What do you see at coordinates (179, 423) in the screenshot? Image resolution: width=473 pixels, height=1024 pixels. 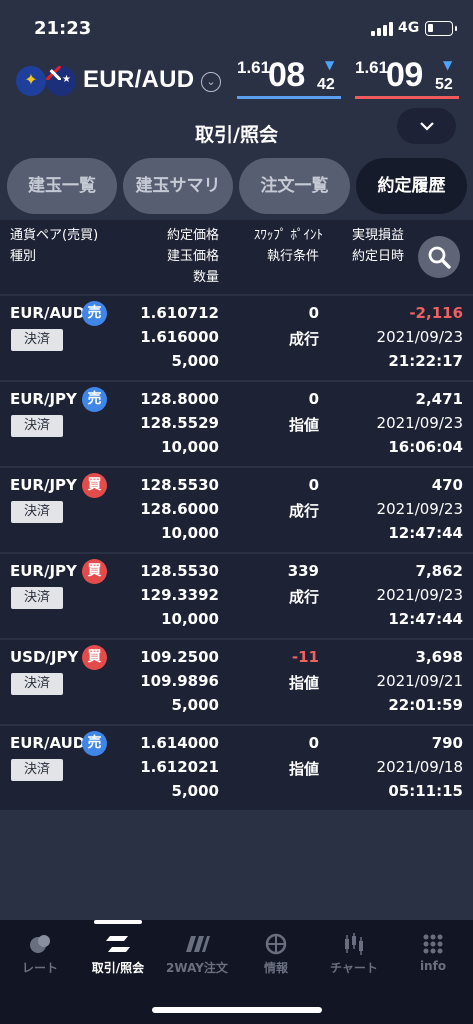 I see `row-position-price: 128.5529` at bounding box center [179, 423].